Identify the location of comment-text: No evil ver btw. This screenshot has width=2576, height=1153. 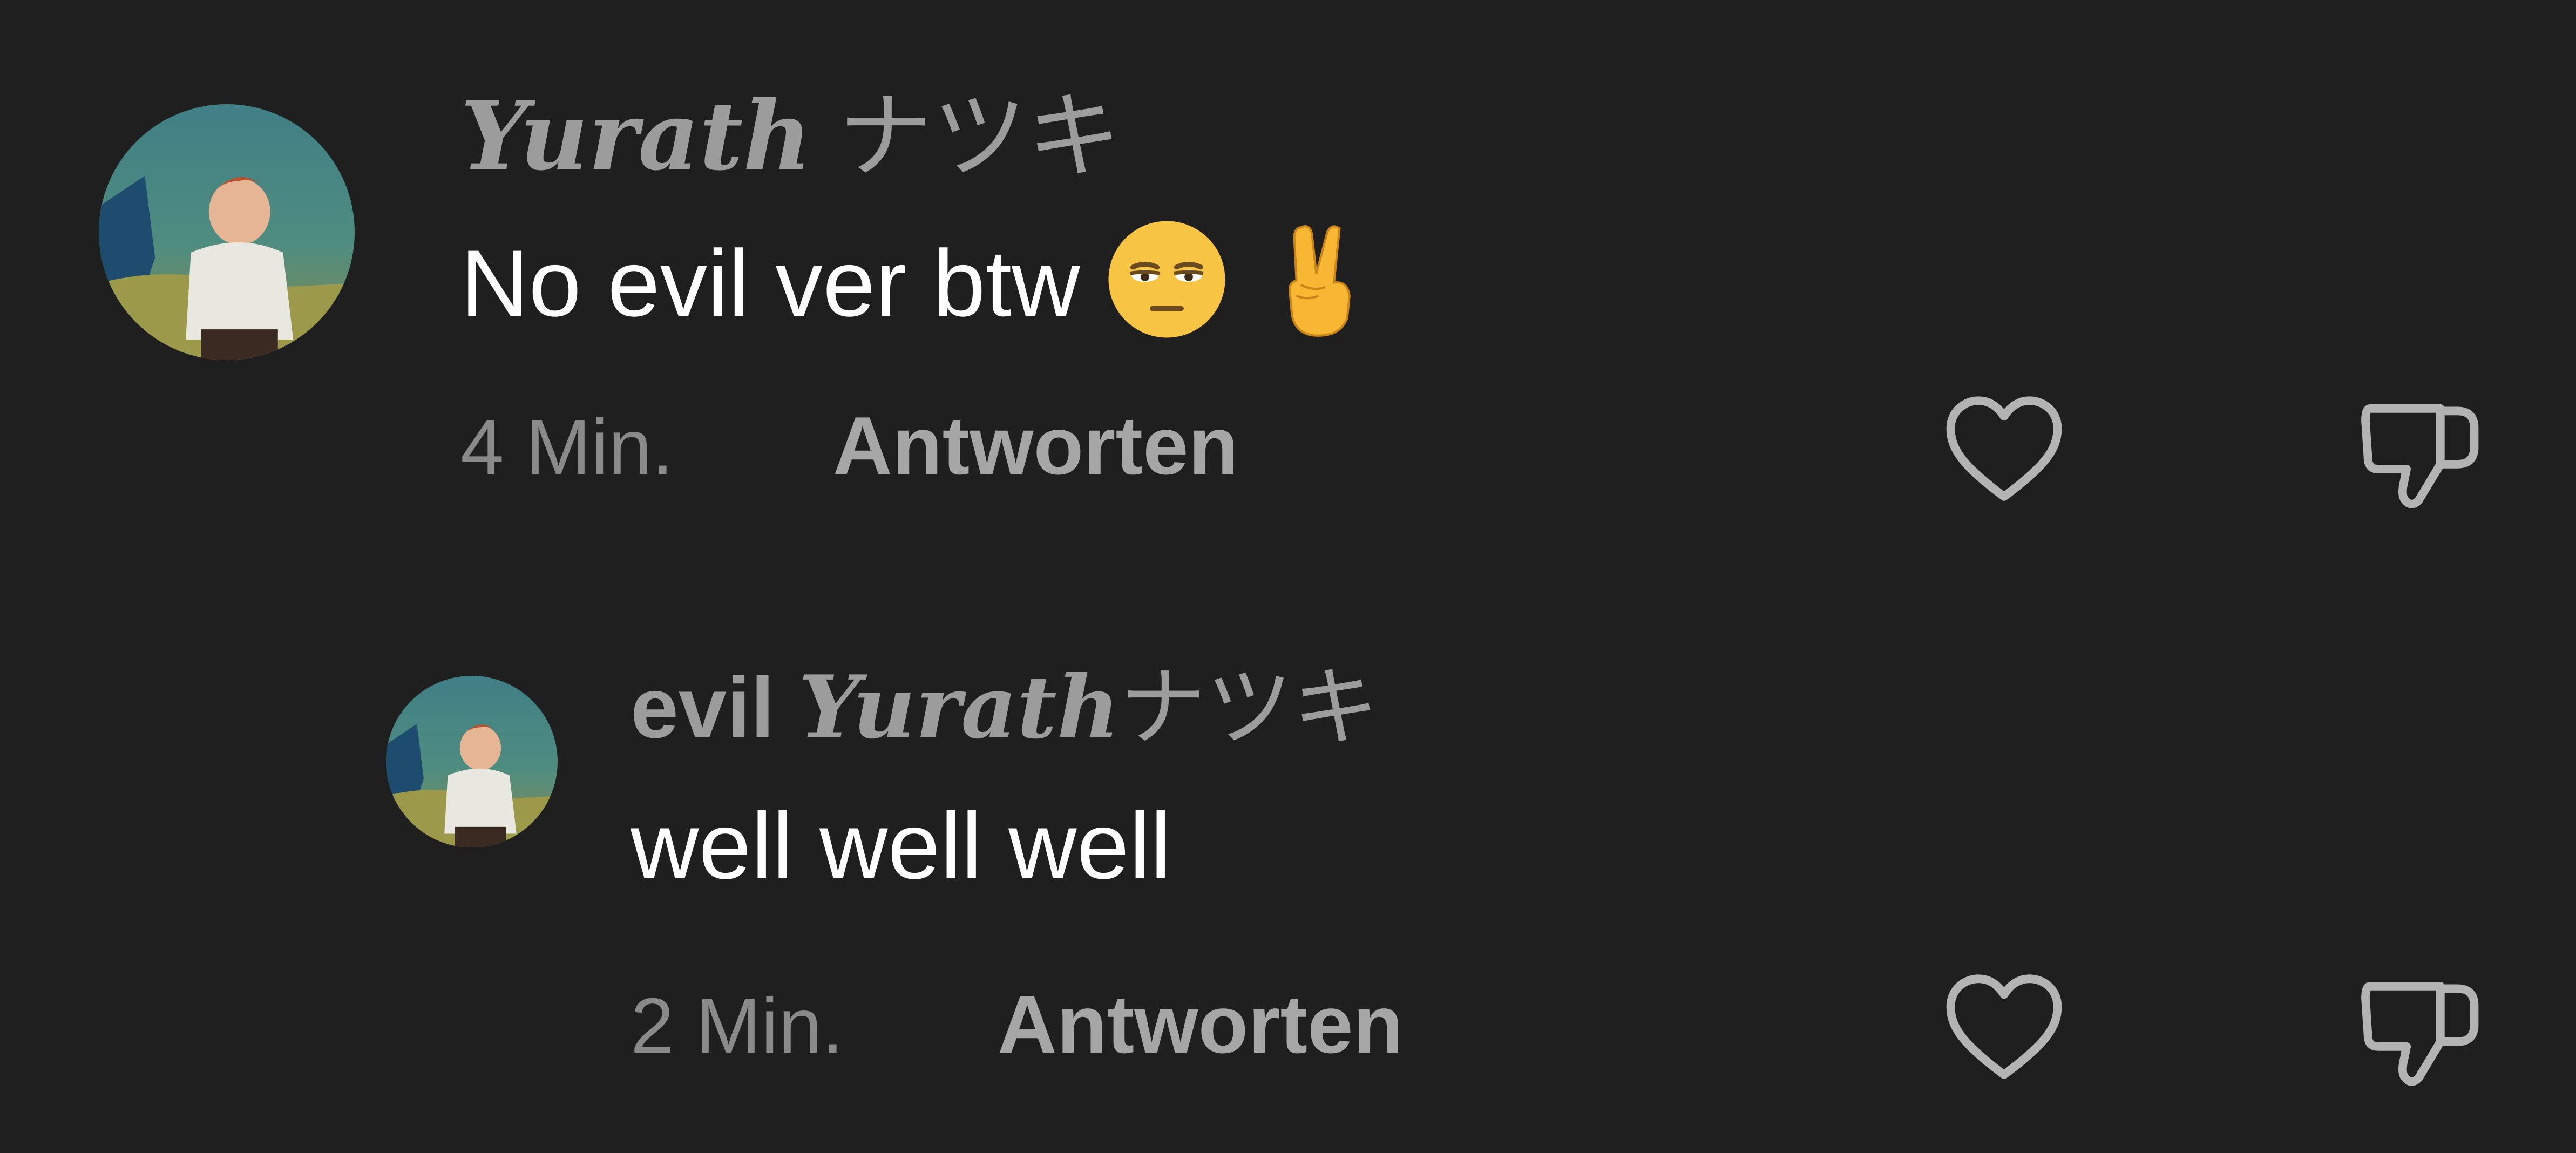
(915, 279).